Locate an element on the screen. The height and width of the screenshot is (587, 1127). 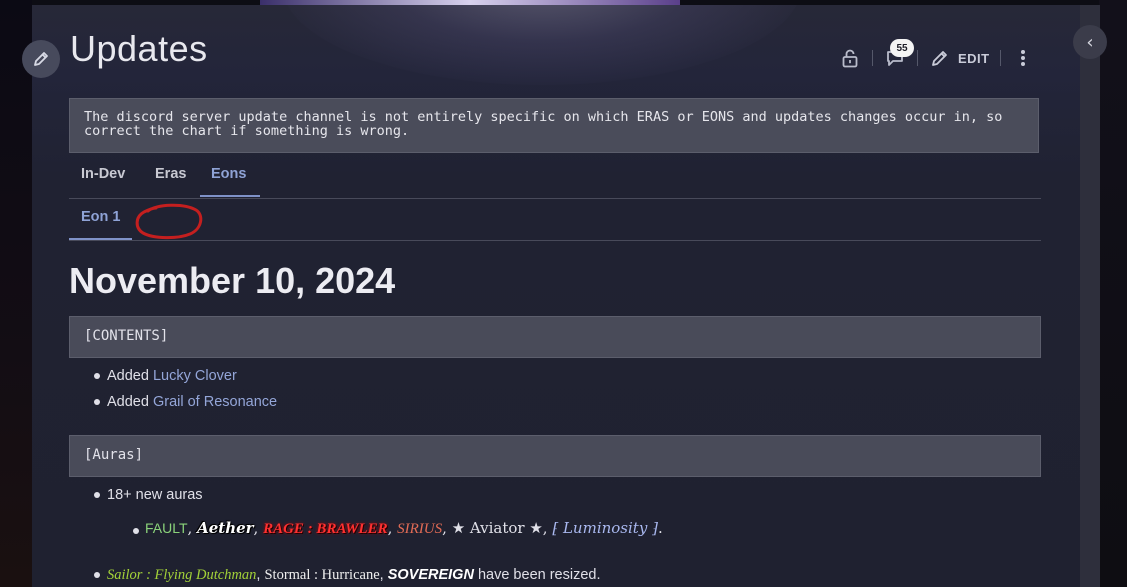
aura-luminosity-close: ⁆ is located at coordinates (652, 528).